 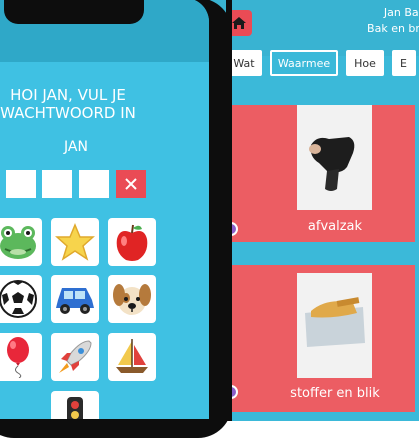 I want to click on balloon-icon, so click(x=18, y=357).